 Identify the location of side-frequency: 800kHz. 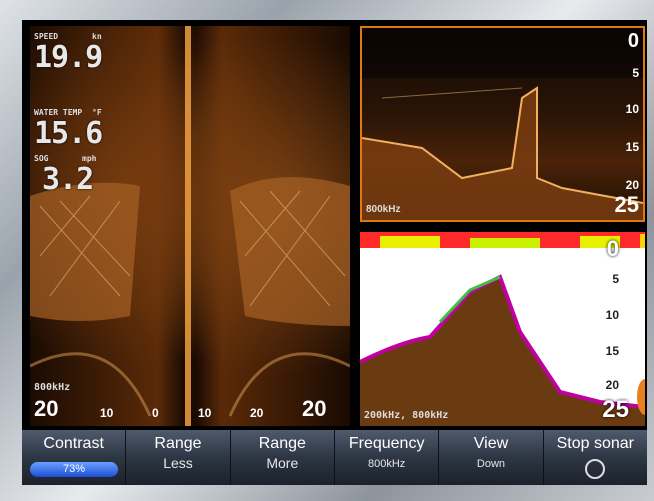
(52, 387).